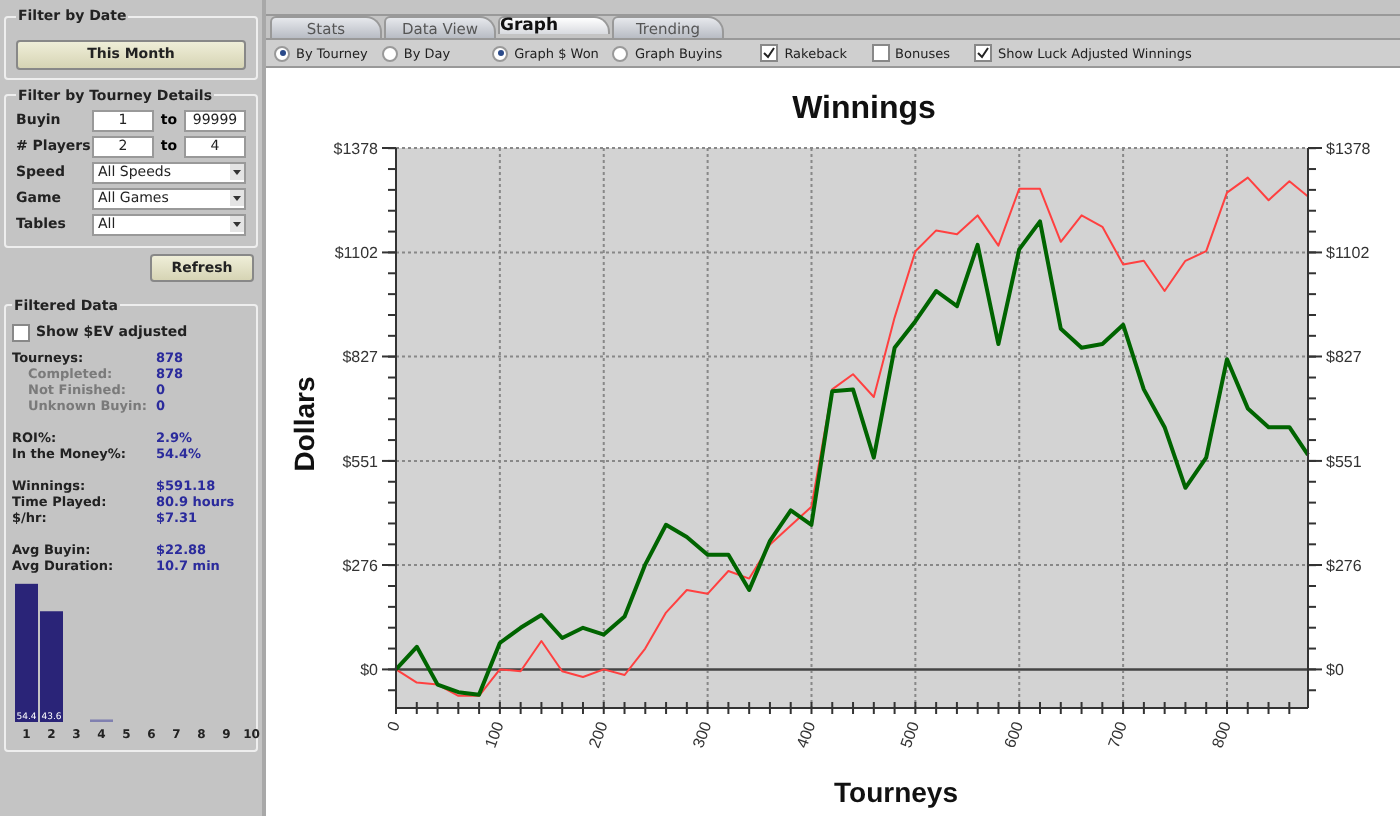 The width and height of the screenshot is (1400, 816). I want to click on chart-title: Winnings, so click(864, 109).